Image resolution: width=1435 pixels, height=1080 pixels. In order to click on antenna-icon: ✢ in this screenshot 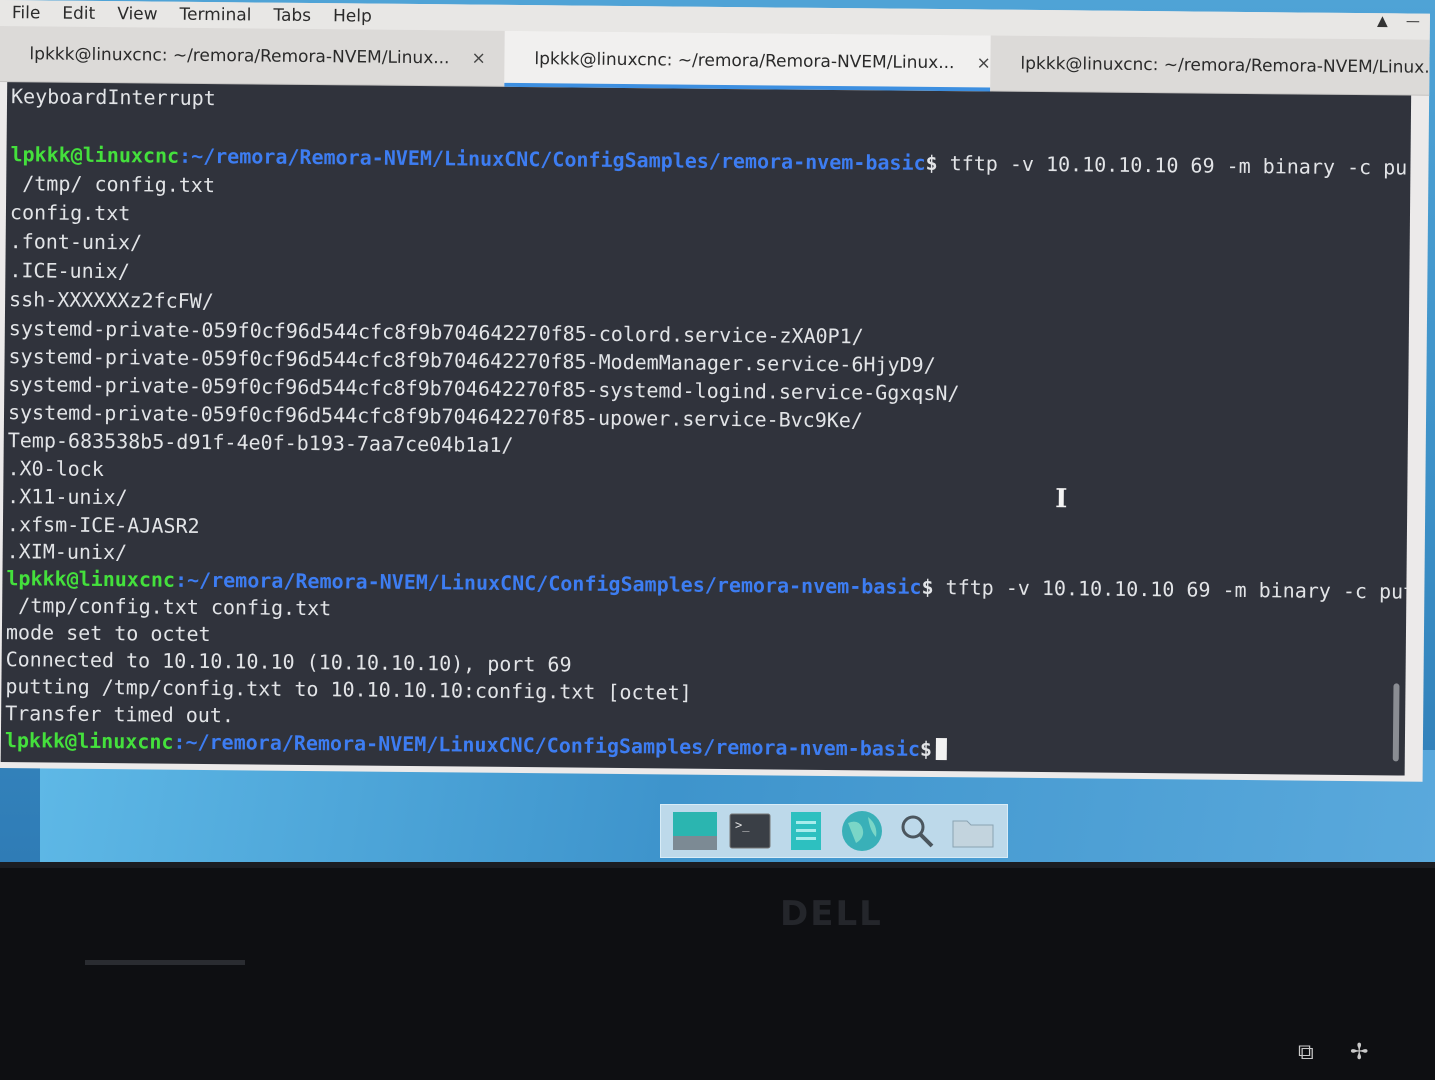, I will do `click(1359, 1052)`.